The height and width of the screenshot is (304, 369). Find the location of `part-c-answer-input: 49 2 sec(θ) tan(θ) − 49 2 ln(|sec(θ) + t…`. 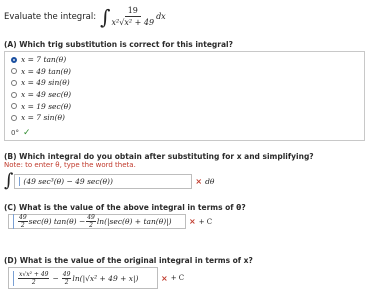

part-c-answer-input: 49 2 sec(θ) tan(θ) − 49 2 ln(|sec(θ) + t… is located at coordinates (97, 221).